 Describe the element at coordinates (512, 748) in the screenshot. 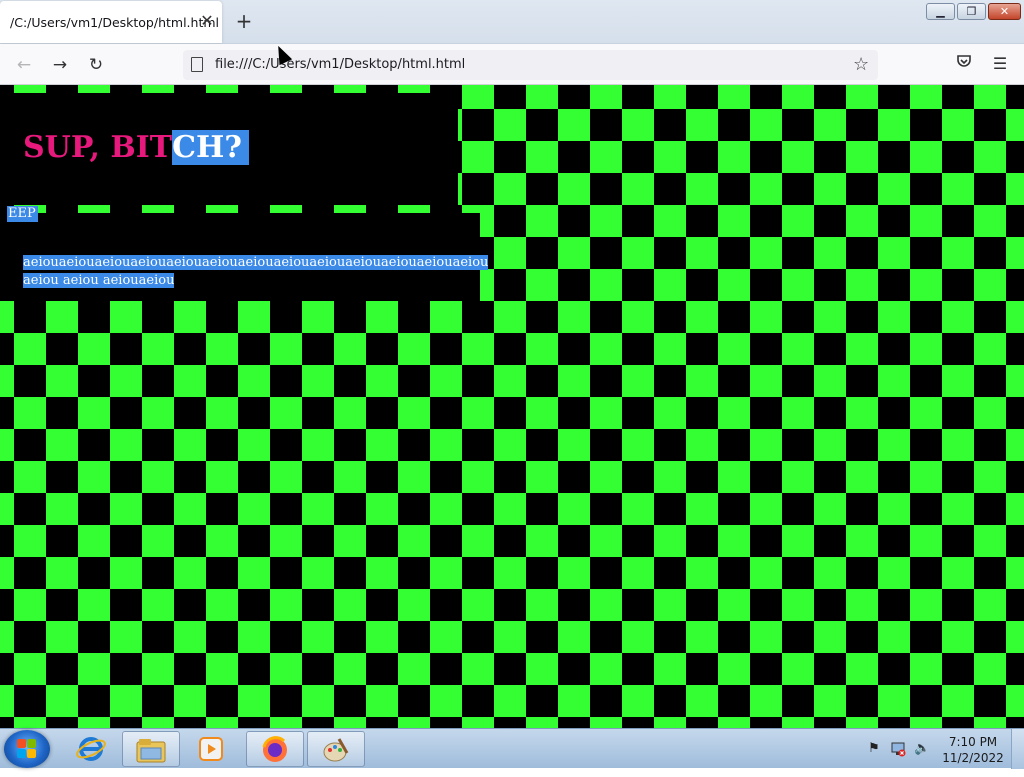

I see `taskbar: ⚑ 🔈 7:10 PM 11/2/2022` at that location.